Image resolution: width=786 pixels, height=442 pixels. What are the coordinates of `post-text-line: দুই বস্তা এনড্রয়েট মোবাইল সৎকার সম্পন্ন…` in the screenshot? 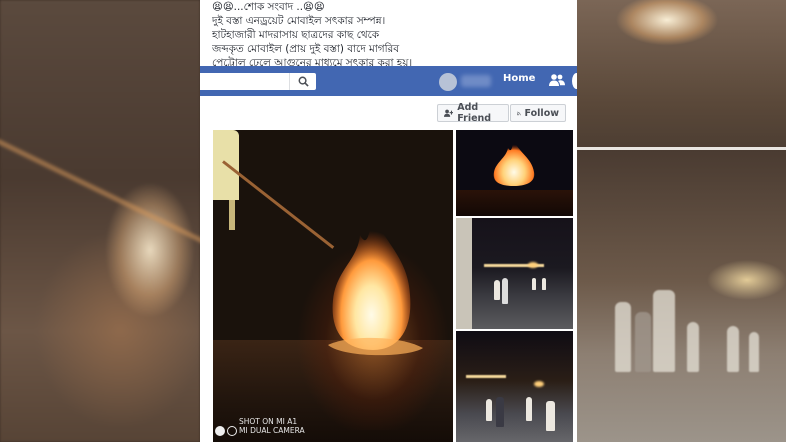 It's located at (299, 21).